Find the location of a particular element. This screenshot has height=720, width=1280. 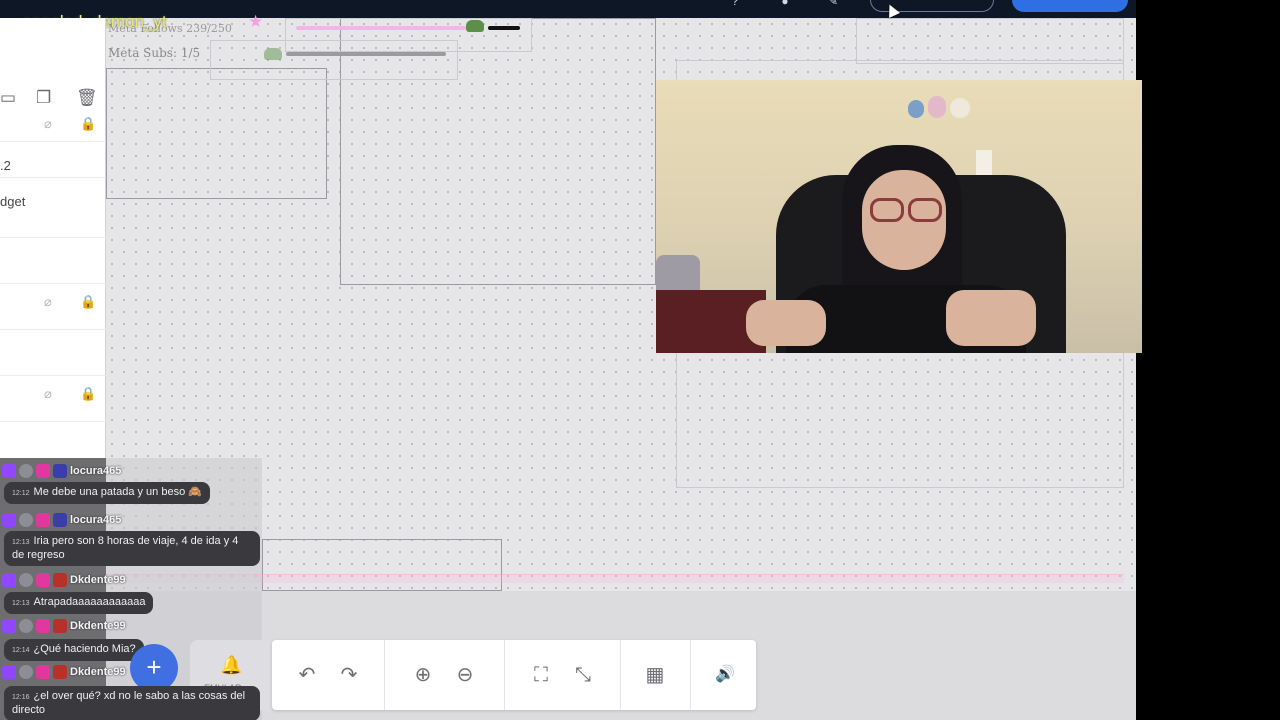

follows-progress-bar is located at coordinates (381, 28).